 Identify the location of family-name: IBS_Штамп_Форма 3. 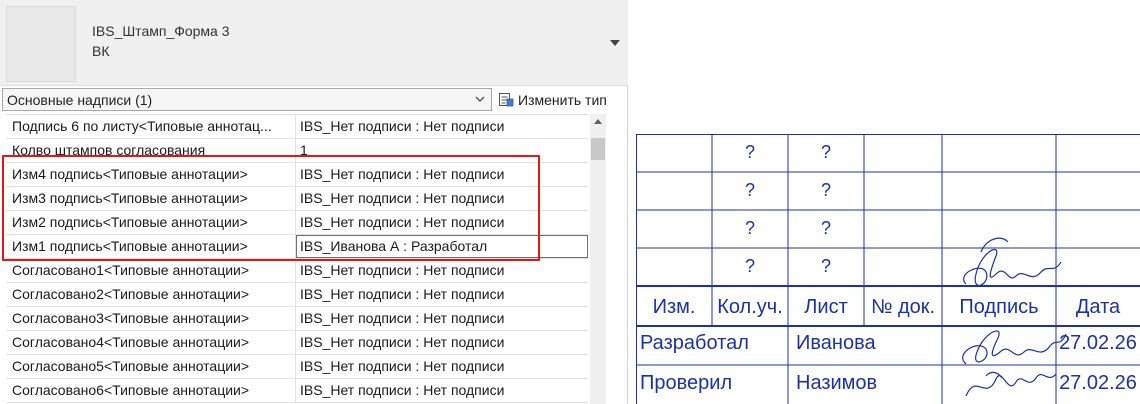
(161, 31).